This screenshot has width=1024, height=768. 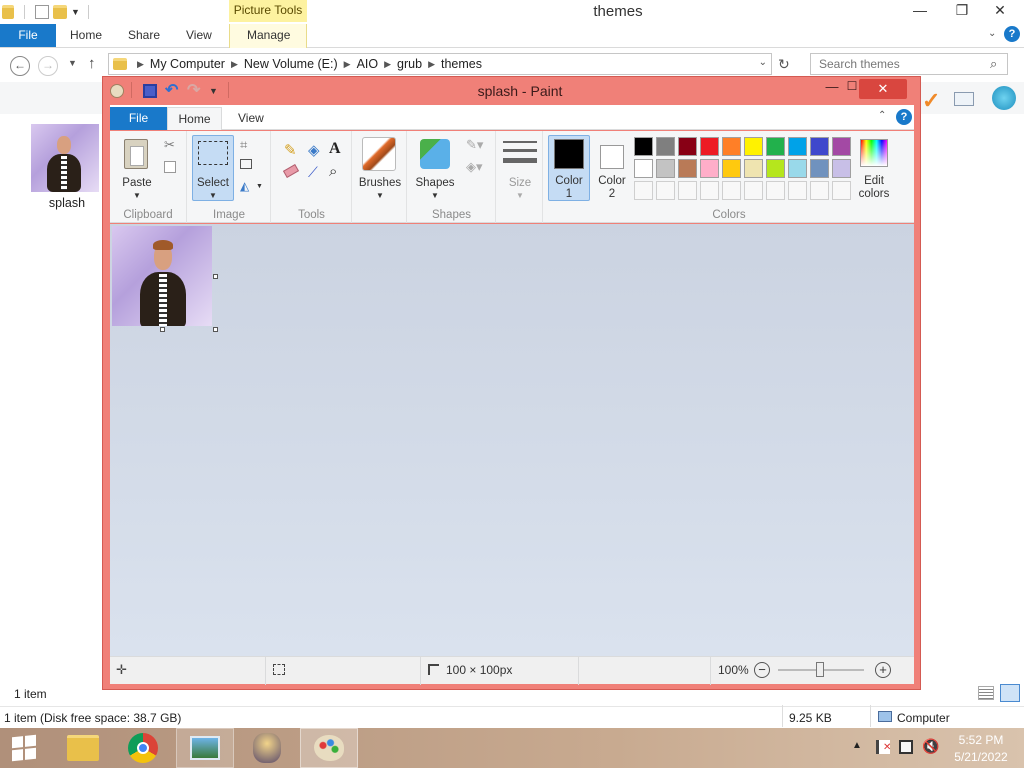 What do you see at coordinates (24, 748) in the screenshot?
I see `start-button` at bounding box center [24, 748].